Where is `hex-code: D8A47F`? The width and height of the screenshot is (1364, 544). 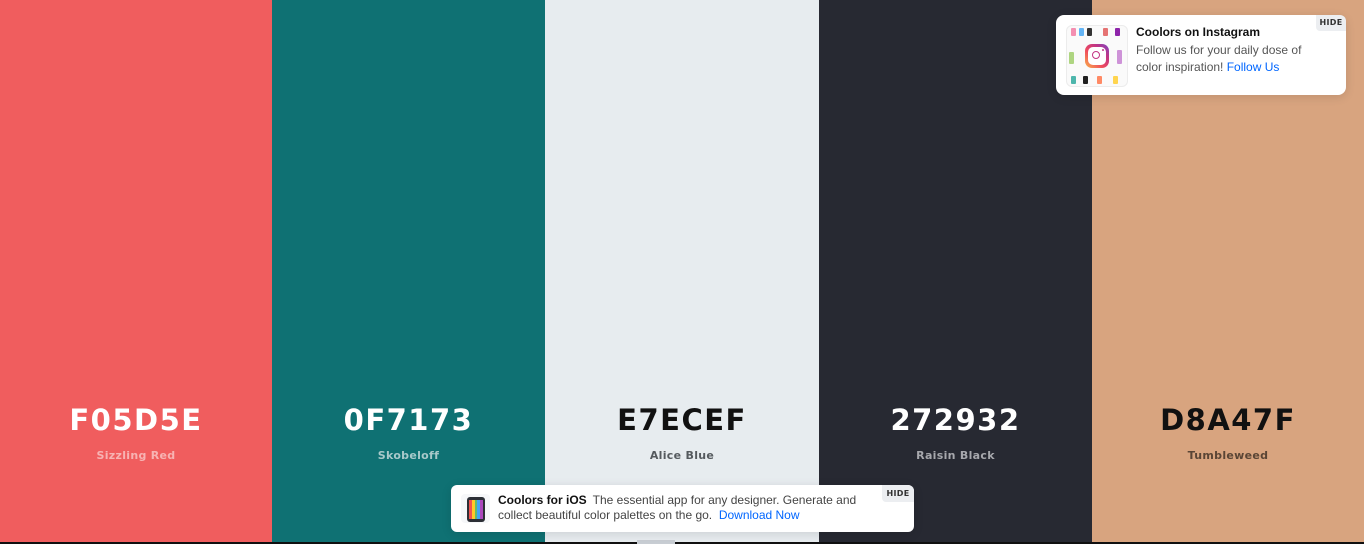
hex-code: D8A47F is located at coordinates (1228, 420).